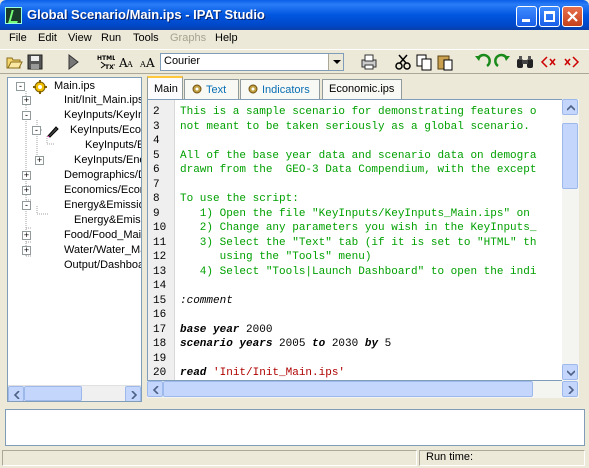 The height and width of the screenshot is (468, 589). Describe the element at coordinates (211, 89) in the screenshot. I see `tab-text: Text` at that location.